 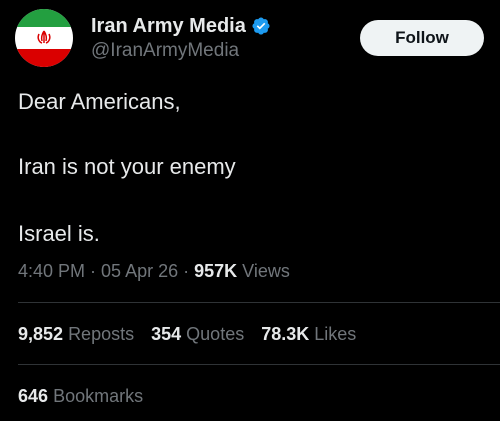 What do you see at coordinates (98, 396) in the screenshot?
I see `bookmarks-label: Bookmarks` at bounding box center [98, 396].